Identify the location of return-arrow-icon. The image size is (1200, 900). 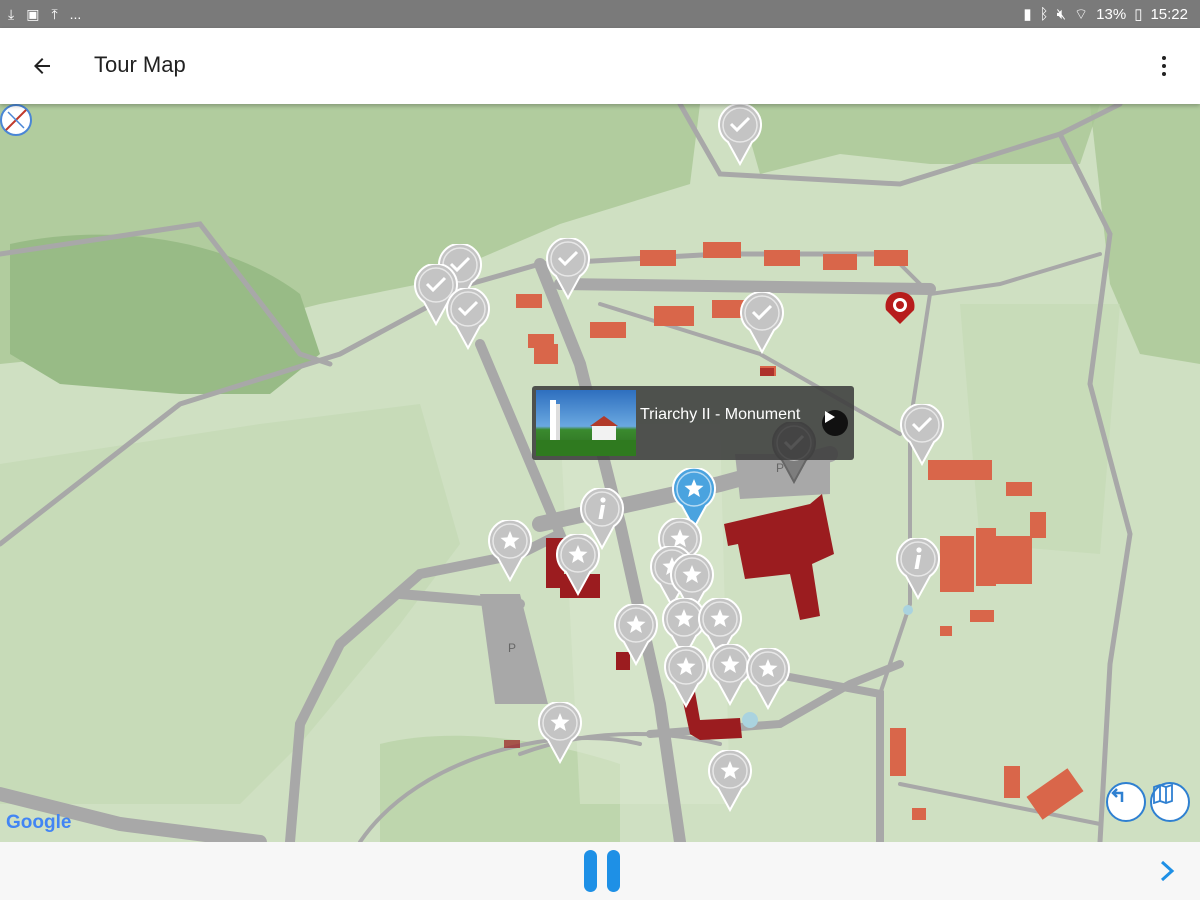
(1117, 795).